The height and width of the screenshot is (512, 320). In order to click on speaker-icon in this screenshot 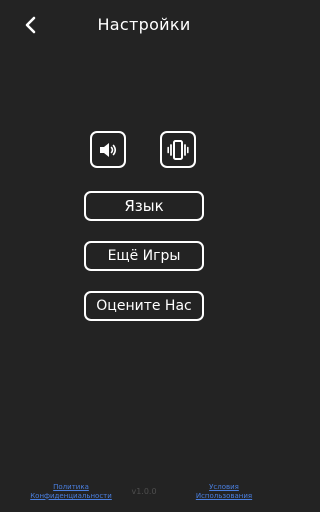, I will do `click(108, 149)`.